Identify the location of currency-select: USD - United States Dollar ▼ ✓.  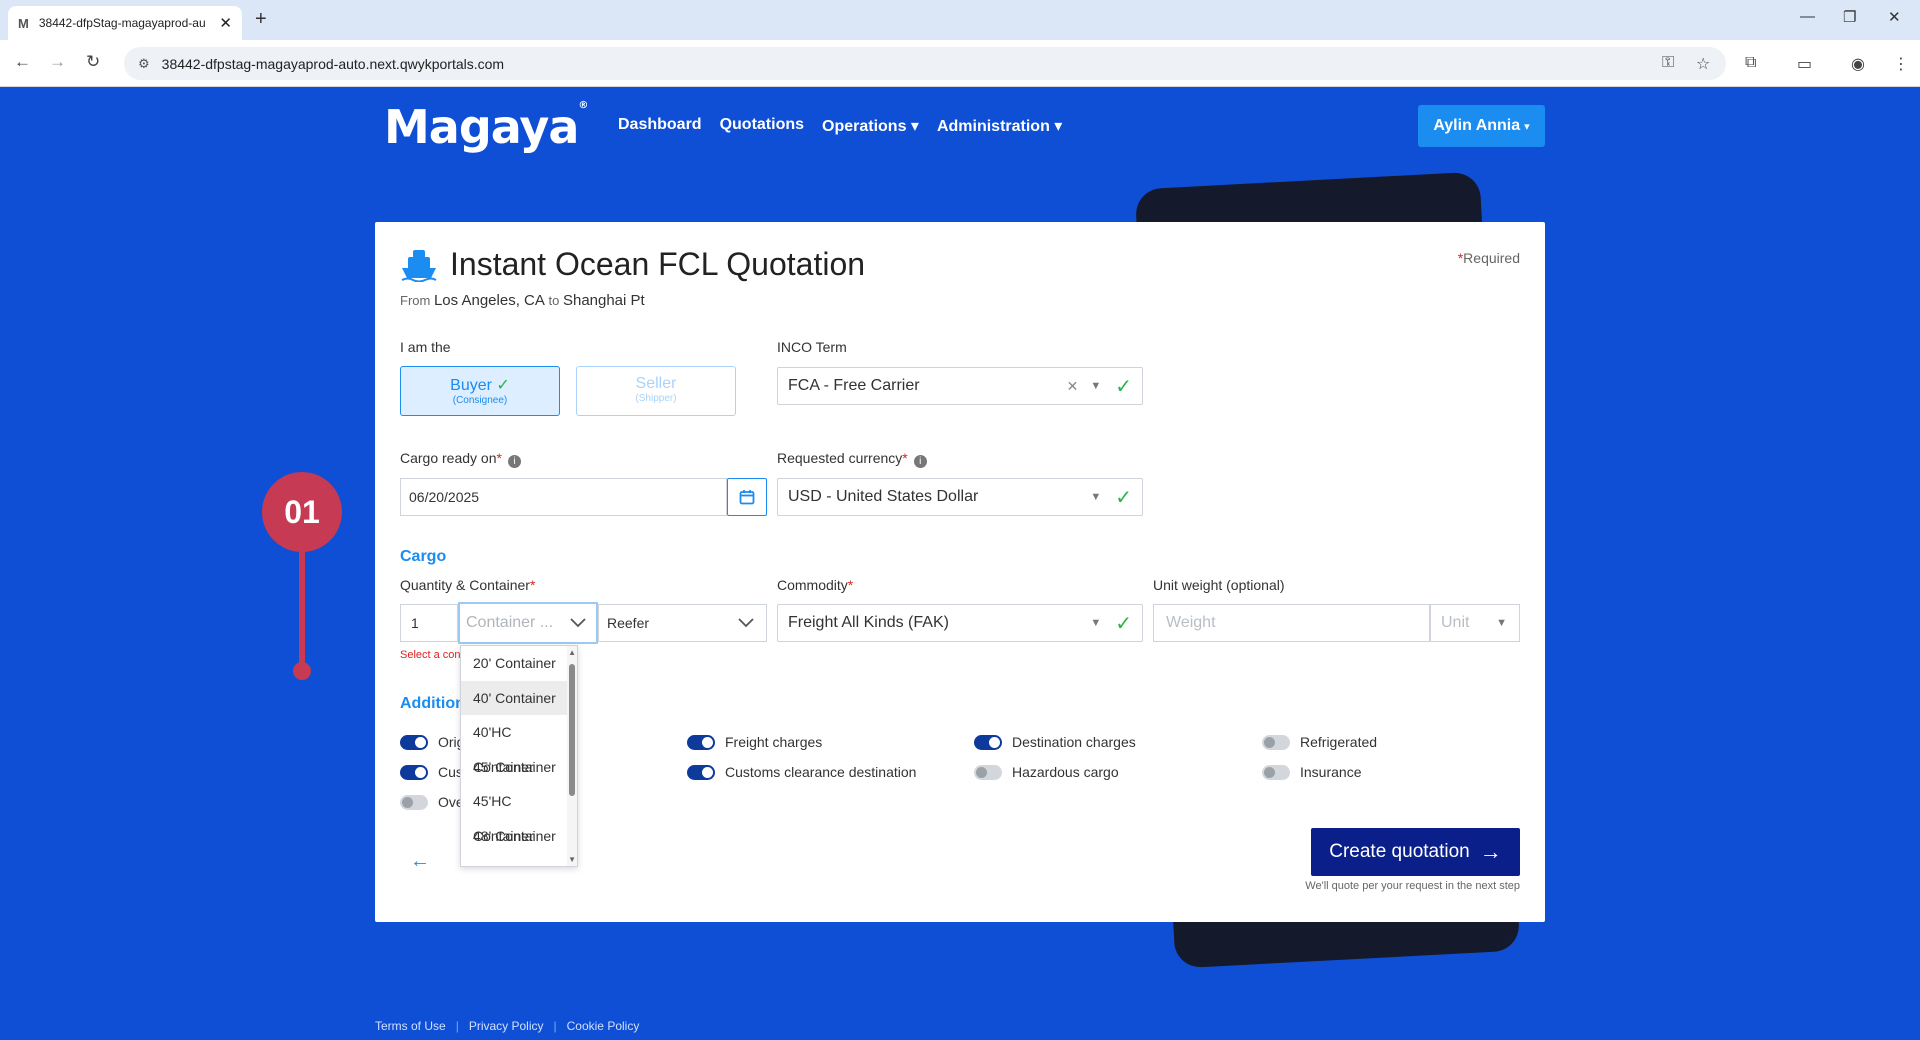
(960, 497).